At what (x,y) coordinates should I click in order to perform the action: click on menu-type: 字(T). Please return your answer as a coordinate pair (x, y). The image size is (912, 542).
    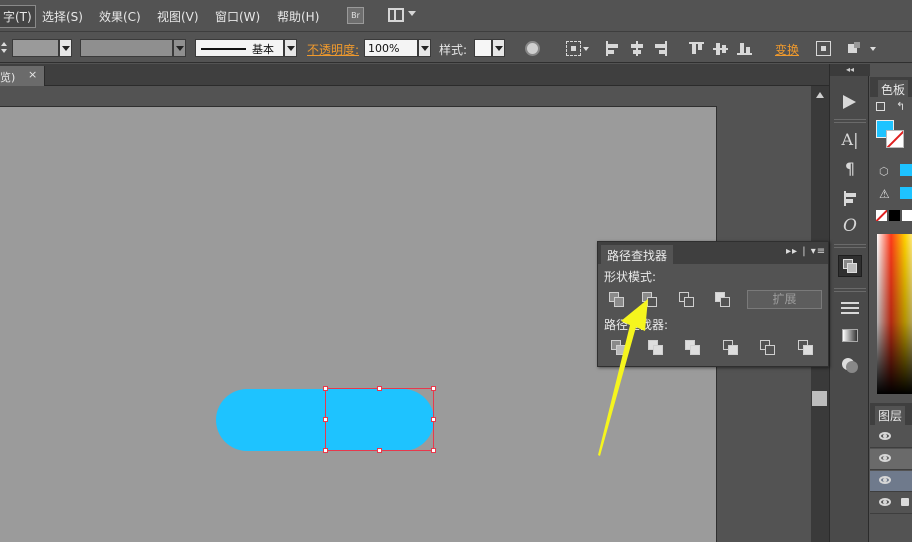
    Looking at the image, I should click on (18, 16).